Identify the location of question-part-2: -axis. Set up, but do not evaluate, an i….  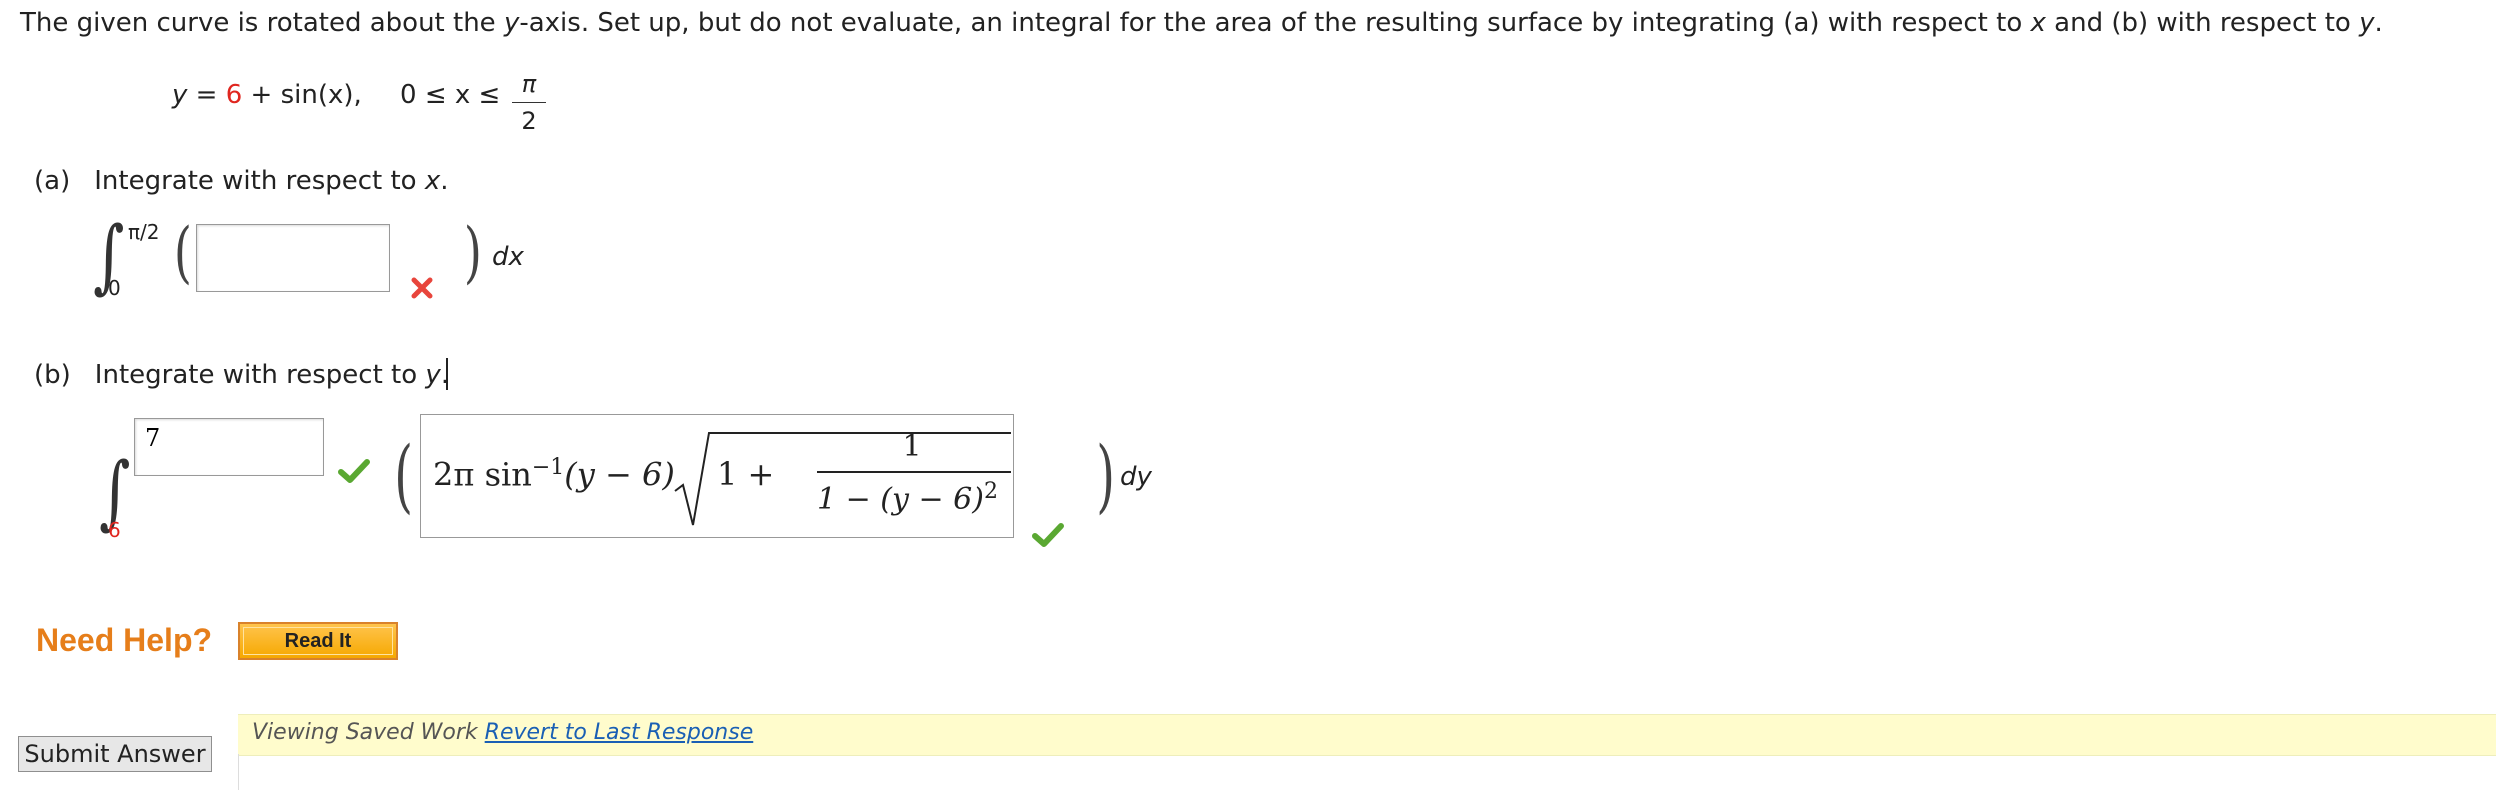
(1275, 23).